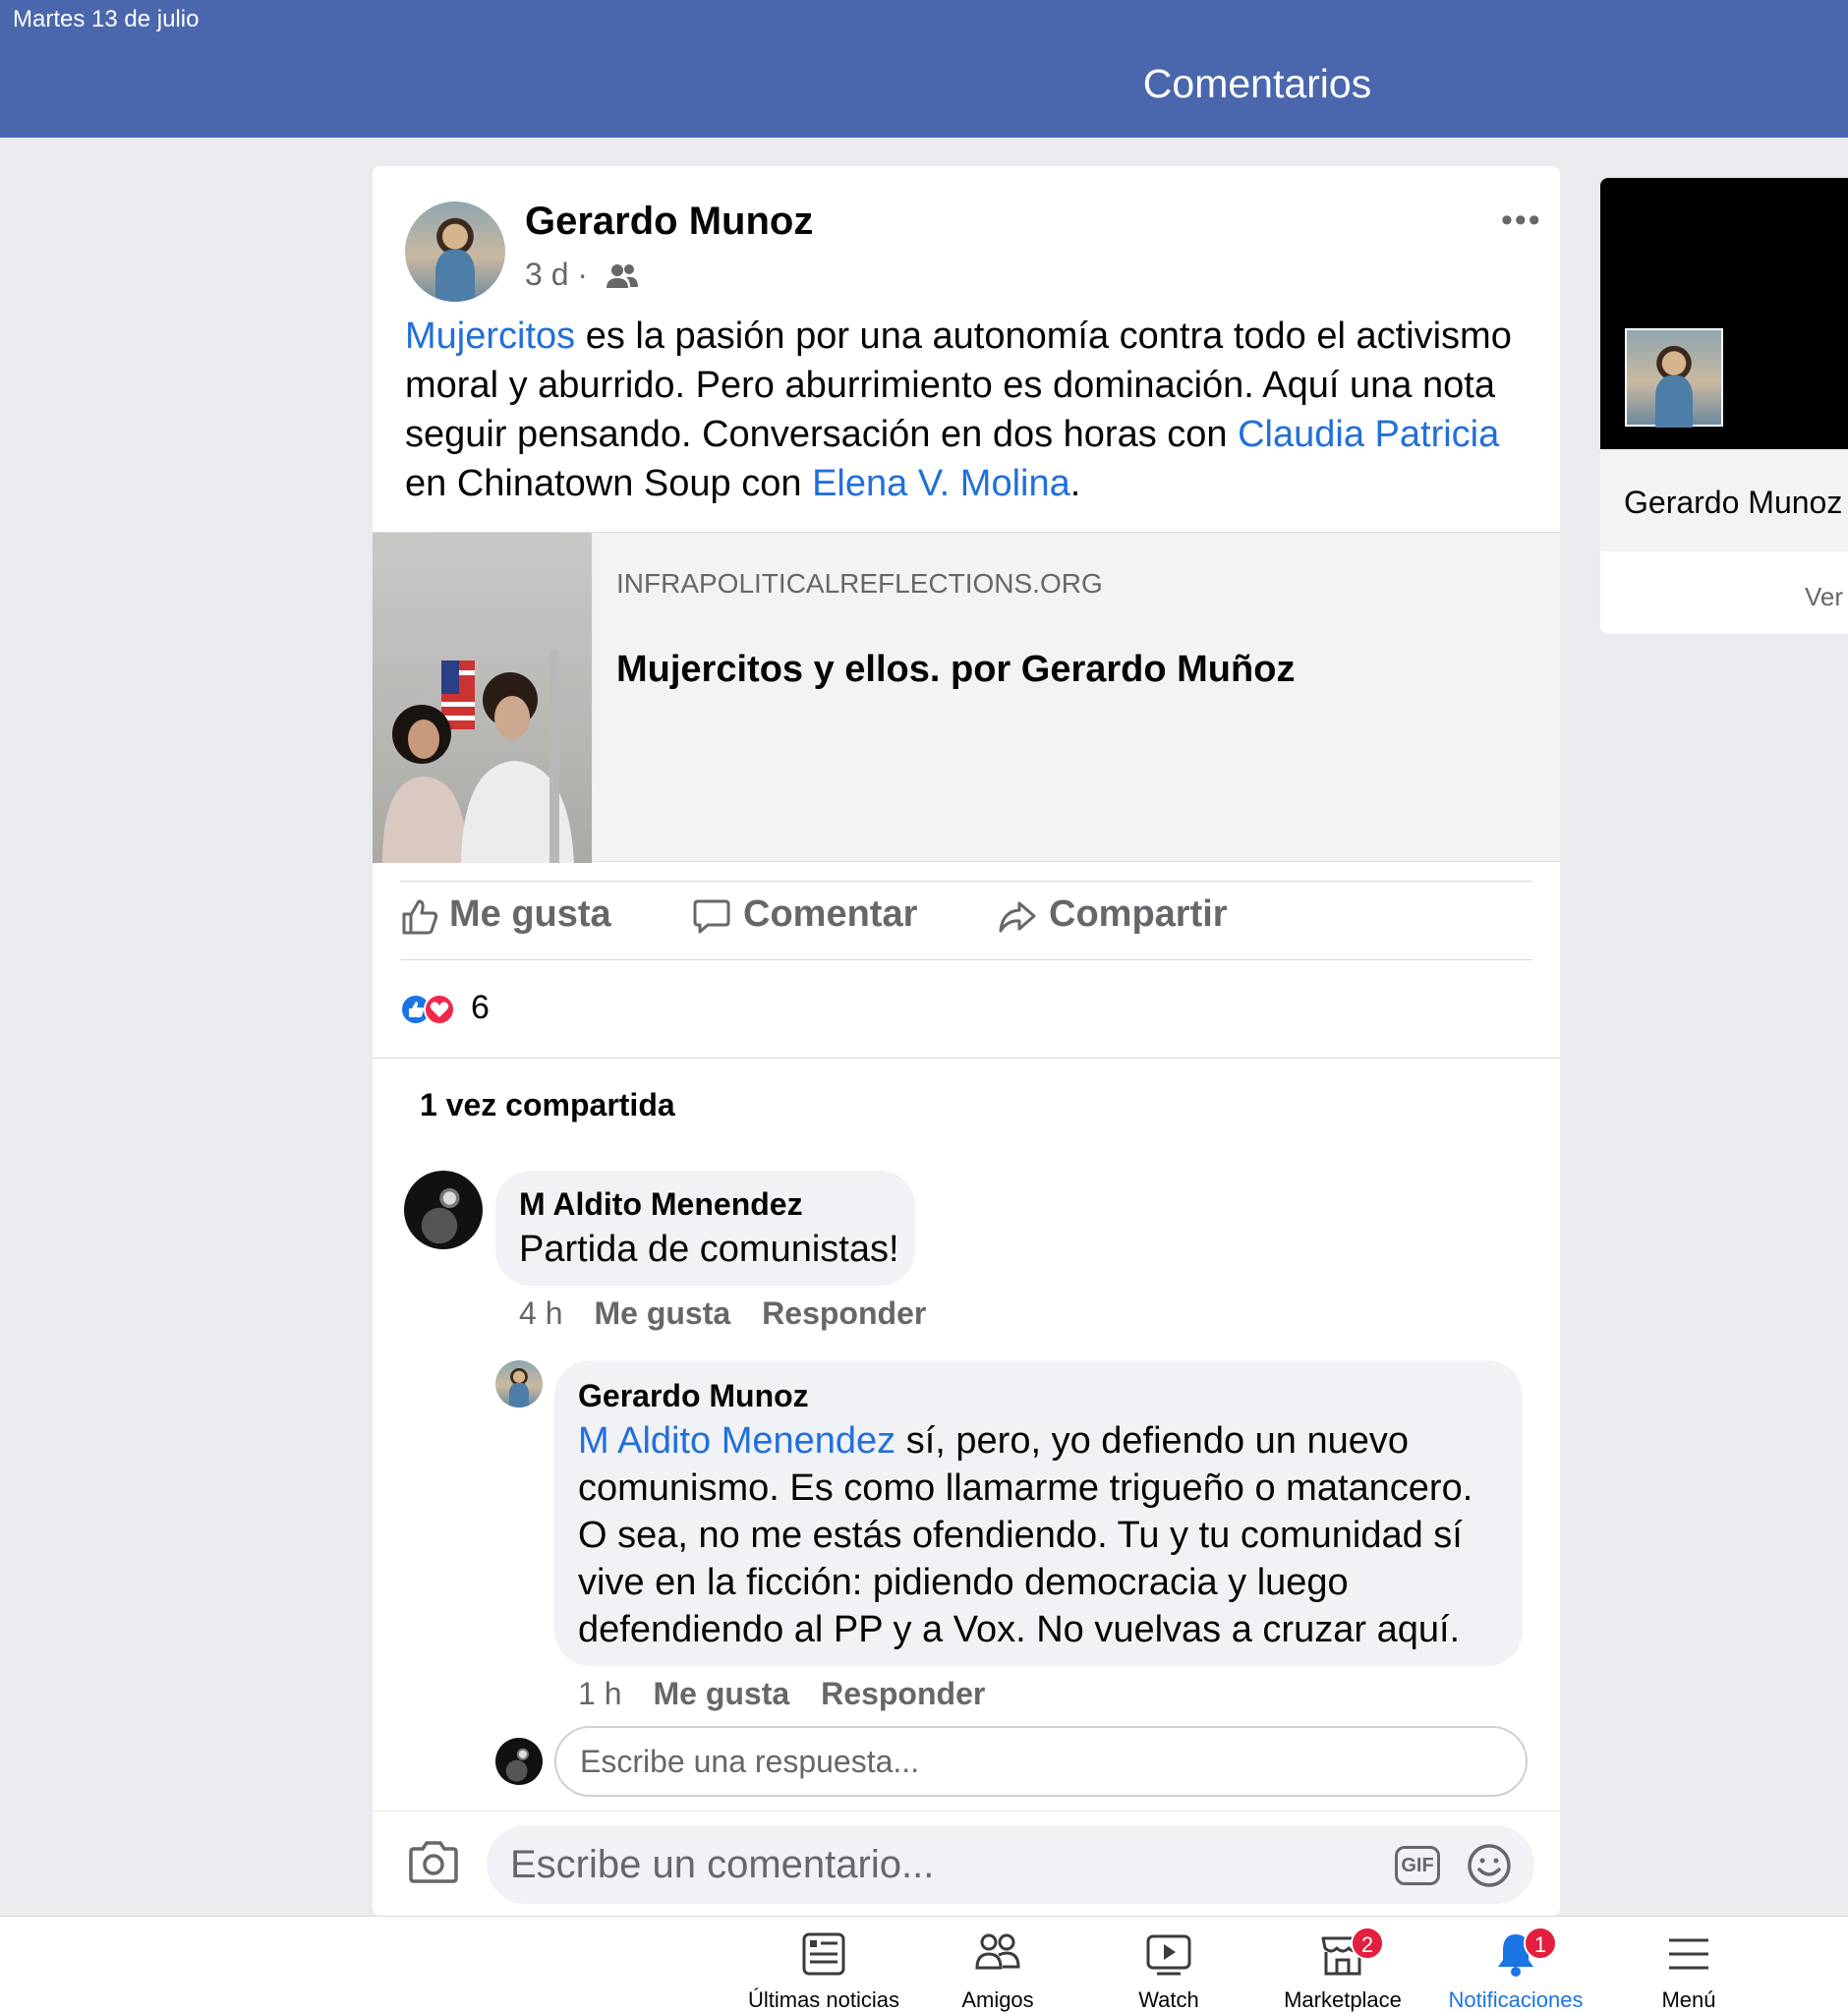 The height and width of the screenshot is (2013, 1848). I want to click on marketplace-badge: 2, so click(1367, 1943).